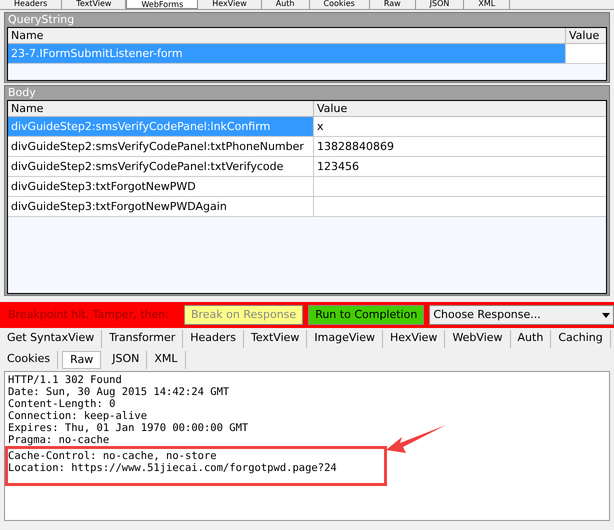 Image resolution: width=614 pixels, height=530 pixels. I want to click on tab: TextView, so click(276, 339).